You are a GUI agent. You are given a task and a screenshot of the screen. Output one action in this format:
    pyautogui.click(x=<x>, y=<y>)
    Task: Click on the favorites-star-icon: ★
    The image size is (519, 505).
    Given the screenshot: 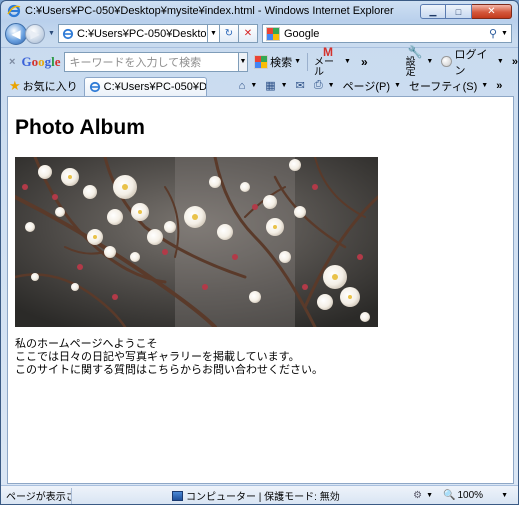 What is the action you would take?
    pyautogui.click(x=15, y=86)
    